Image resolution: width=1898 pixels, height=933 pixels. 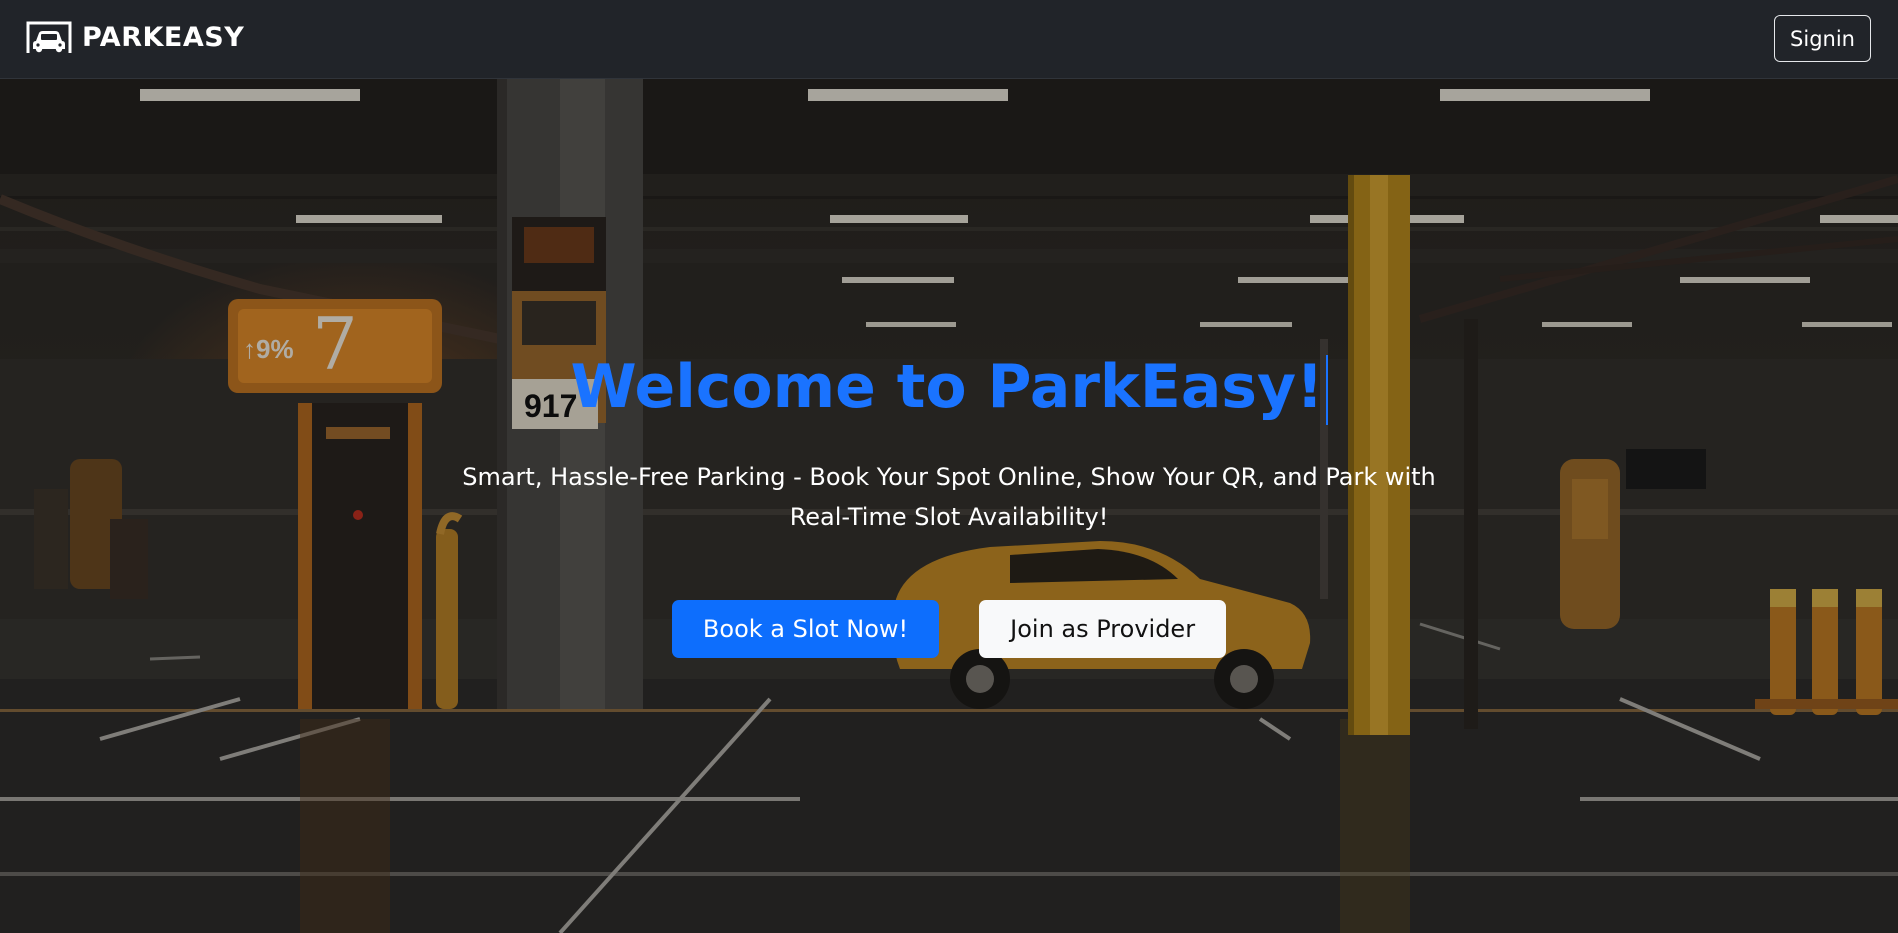 I want to click on hero-actions: Book a Slot Now! Join as Provider, so click(x=949, y=629).